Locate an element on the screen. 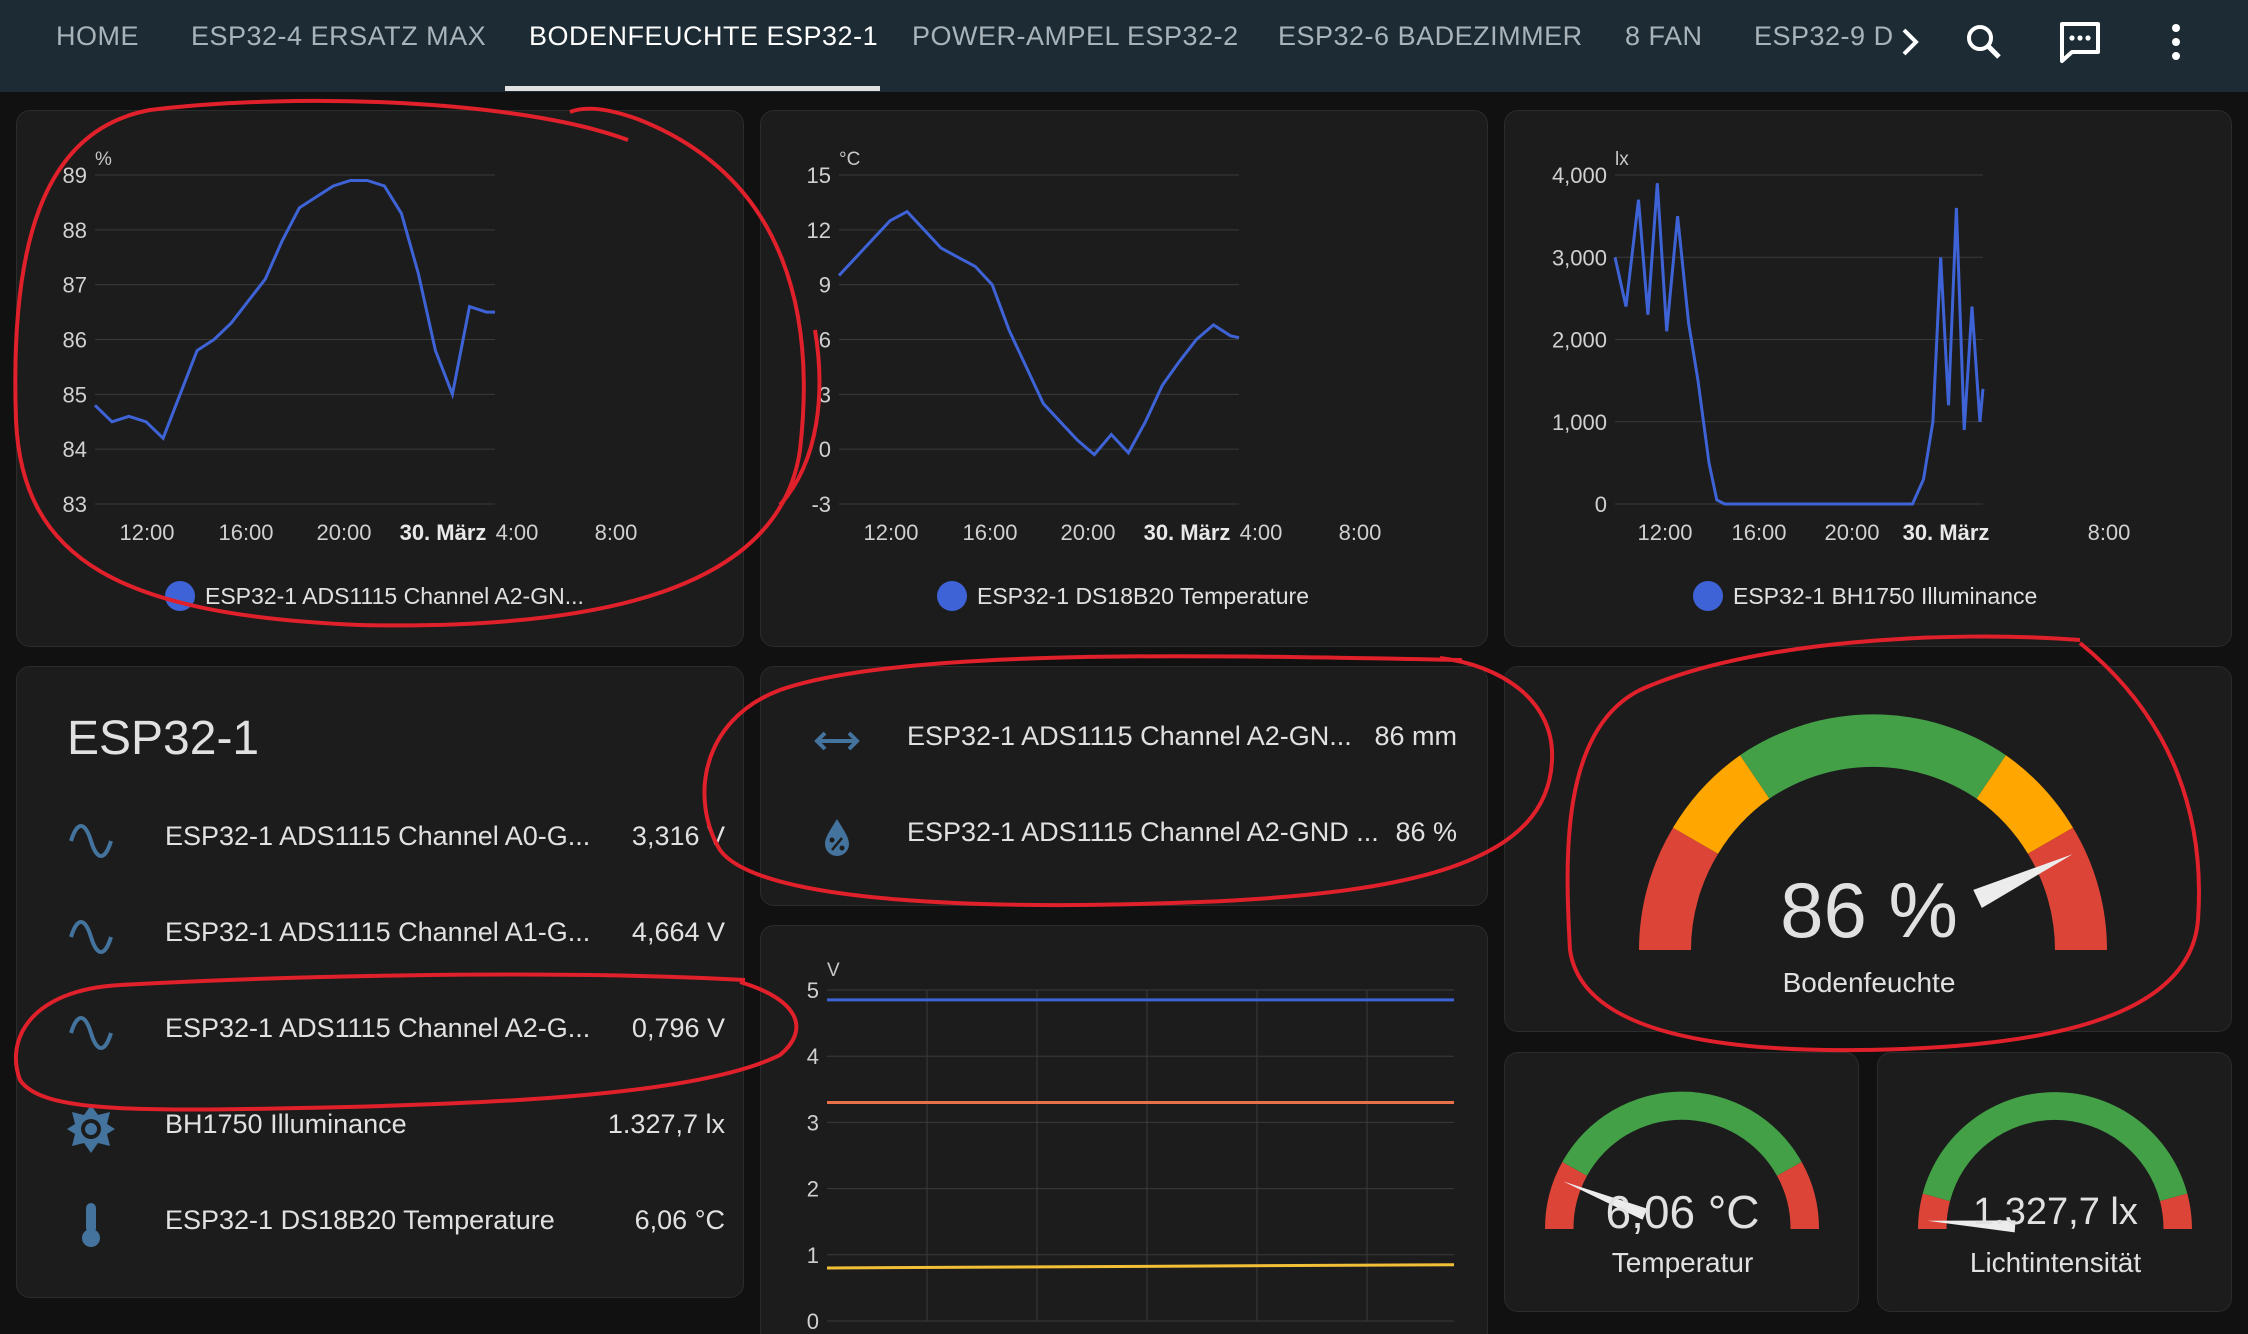 This screenshot has height=1334, width=2248. series-line-illuminance is located at coordinates (1799, 344).